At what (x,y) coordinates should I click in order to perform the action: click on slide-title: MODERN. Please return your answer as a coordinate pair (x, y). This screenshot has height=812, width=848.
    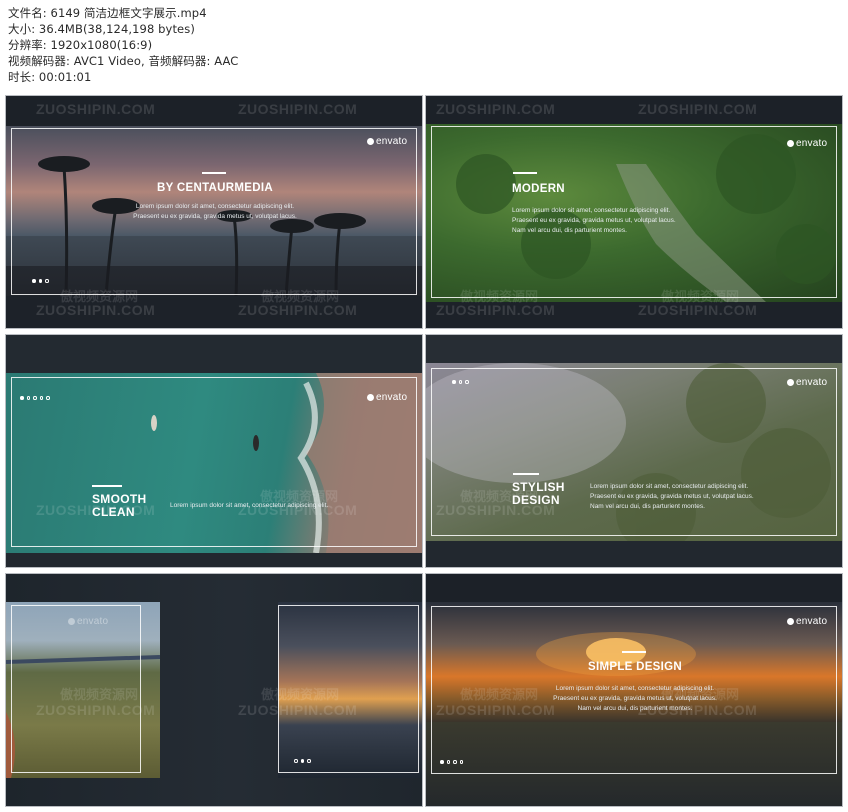
    Looking at the image, I should click on (538, 189).